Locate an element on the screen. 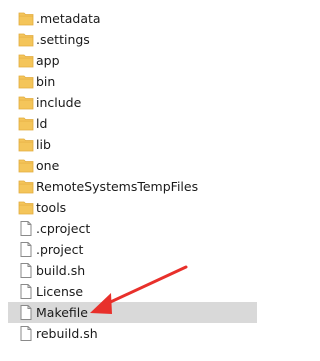 This screenshot has height=361, width=320. file-item-tools: tools is located at coordinates (132, 207).